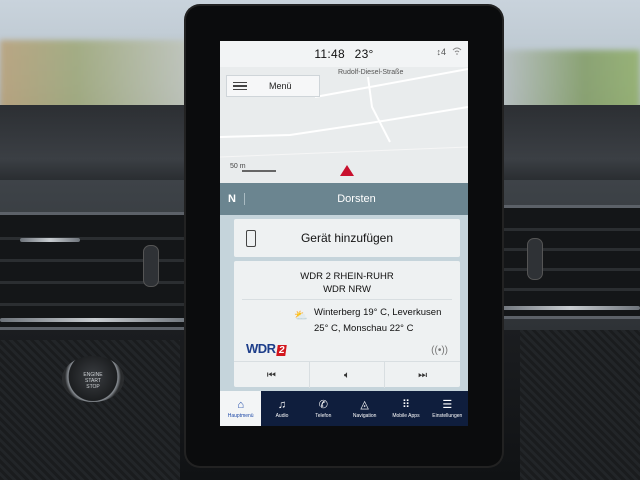 The width and height of the screenshot is (640, 480). I want to click on map-scale-bar, so click(259, 171).